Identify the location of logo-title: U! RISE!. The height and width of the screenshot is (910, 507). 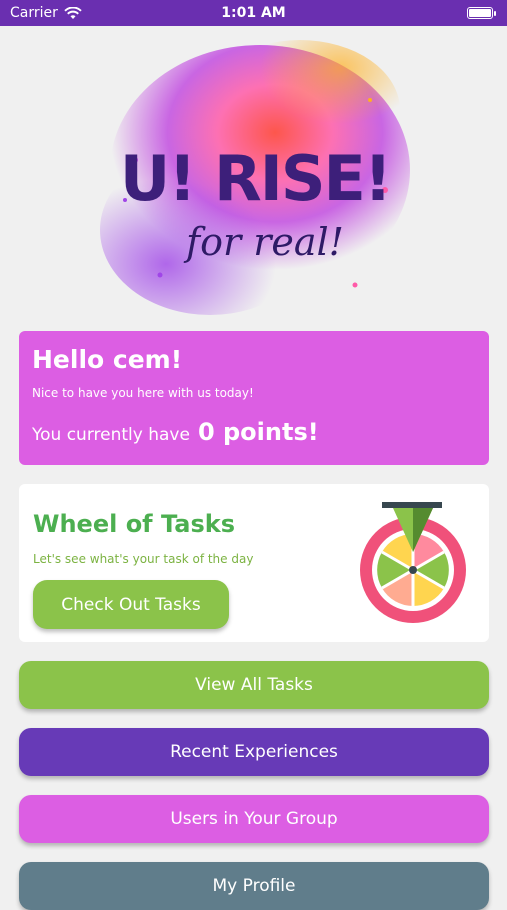
(255, 178).